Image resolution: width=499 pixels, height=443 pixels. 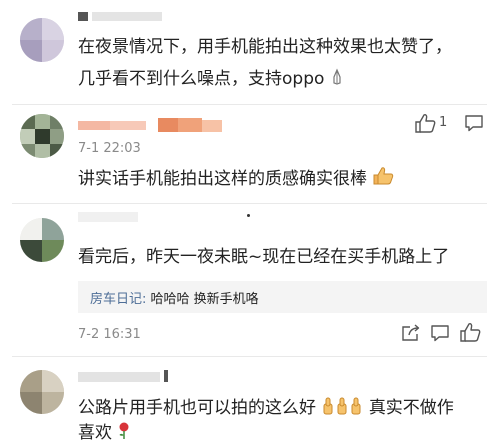 I want to click on comment-text-line: 真实不做作, so click(x=411, y=408).